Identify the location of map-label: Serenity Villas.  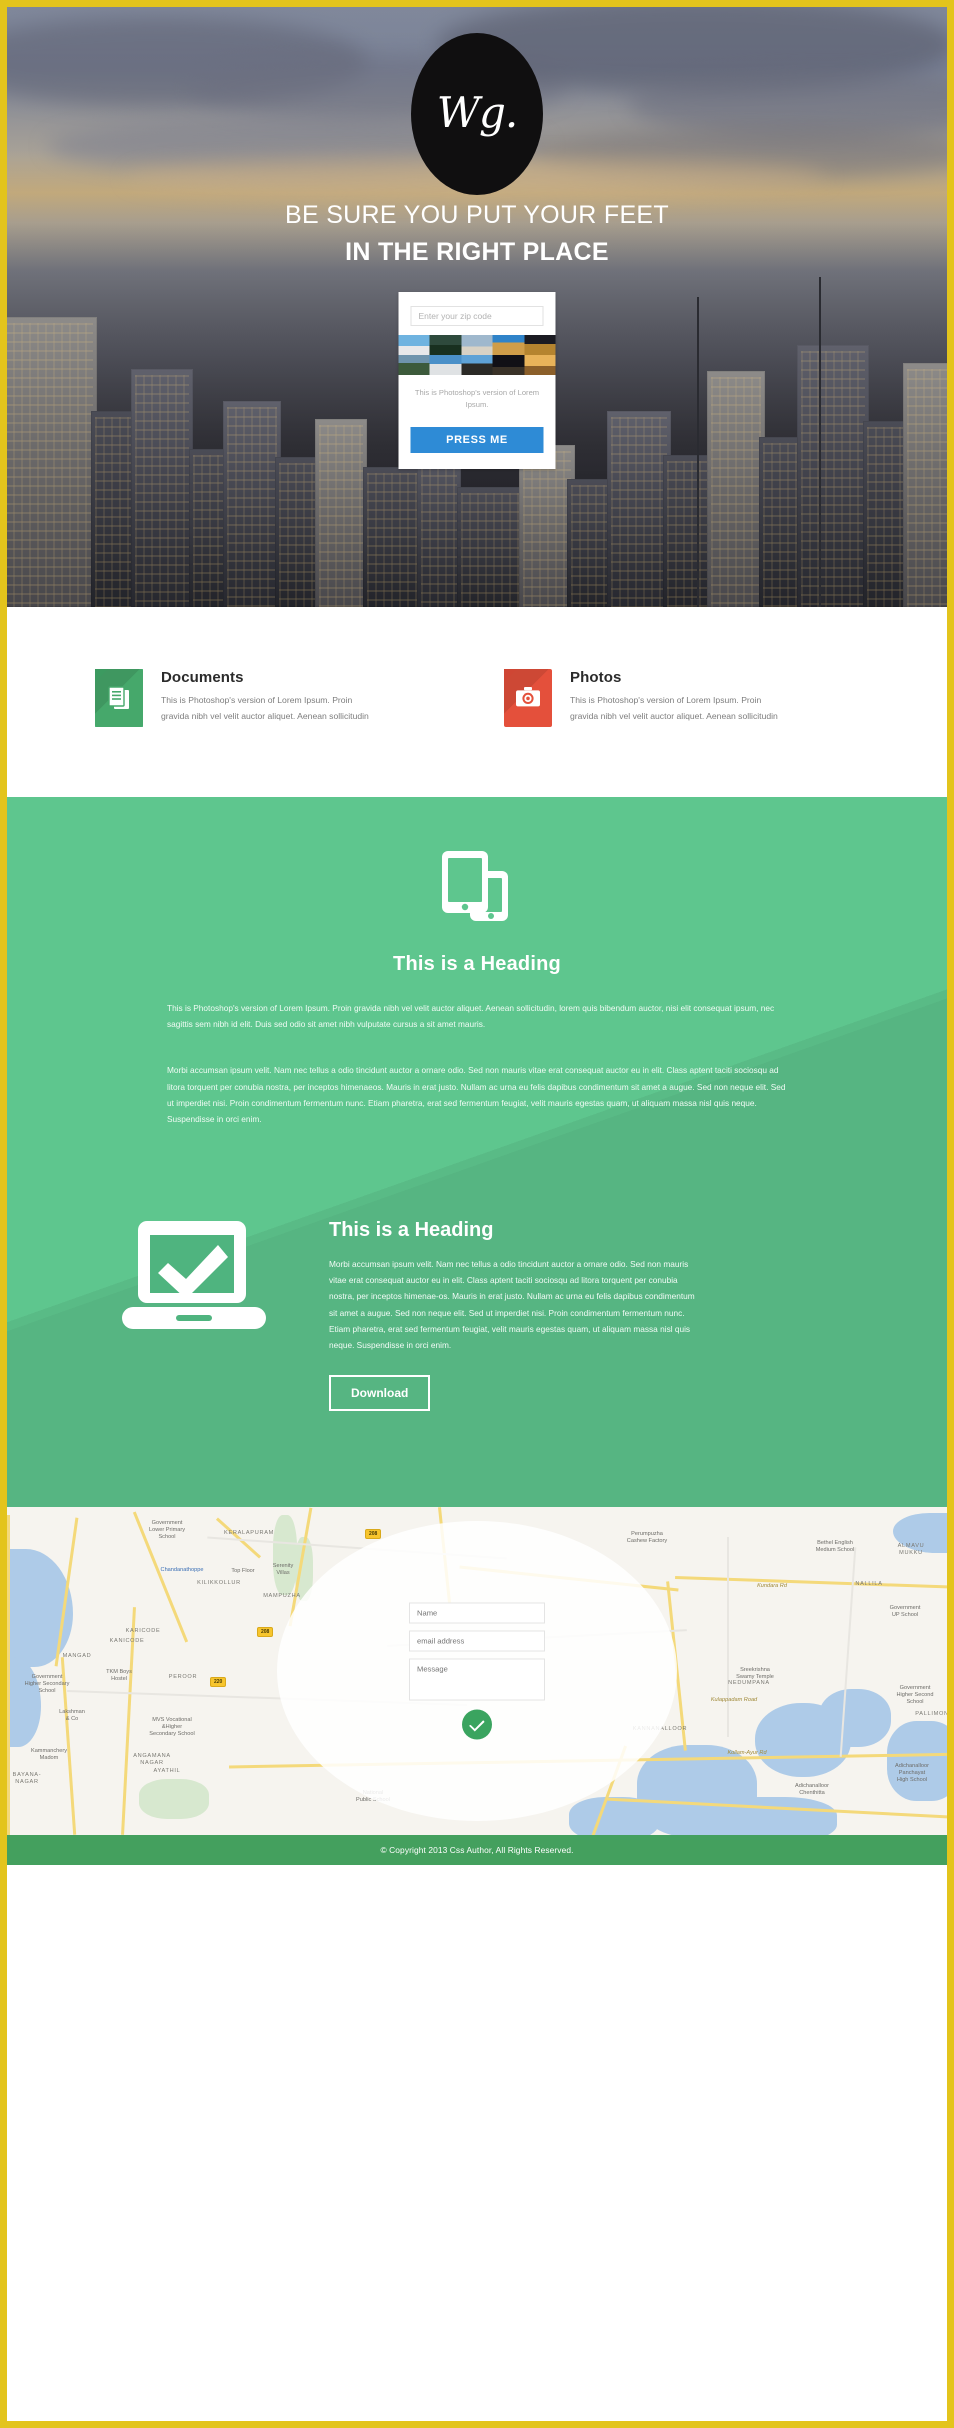
(283, 1570).